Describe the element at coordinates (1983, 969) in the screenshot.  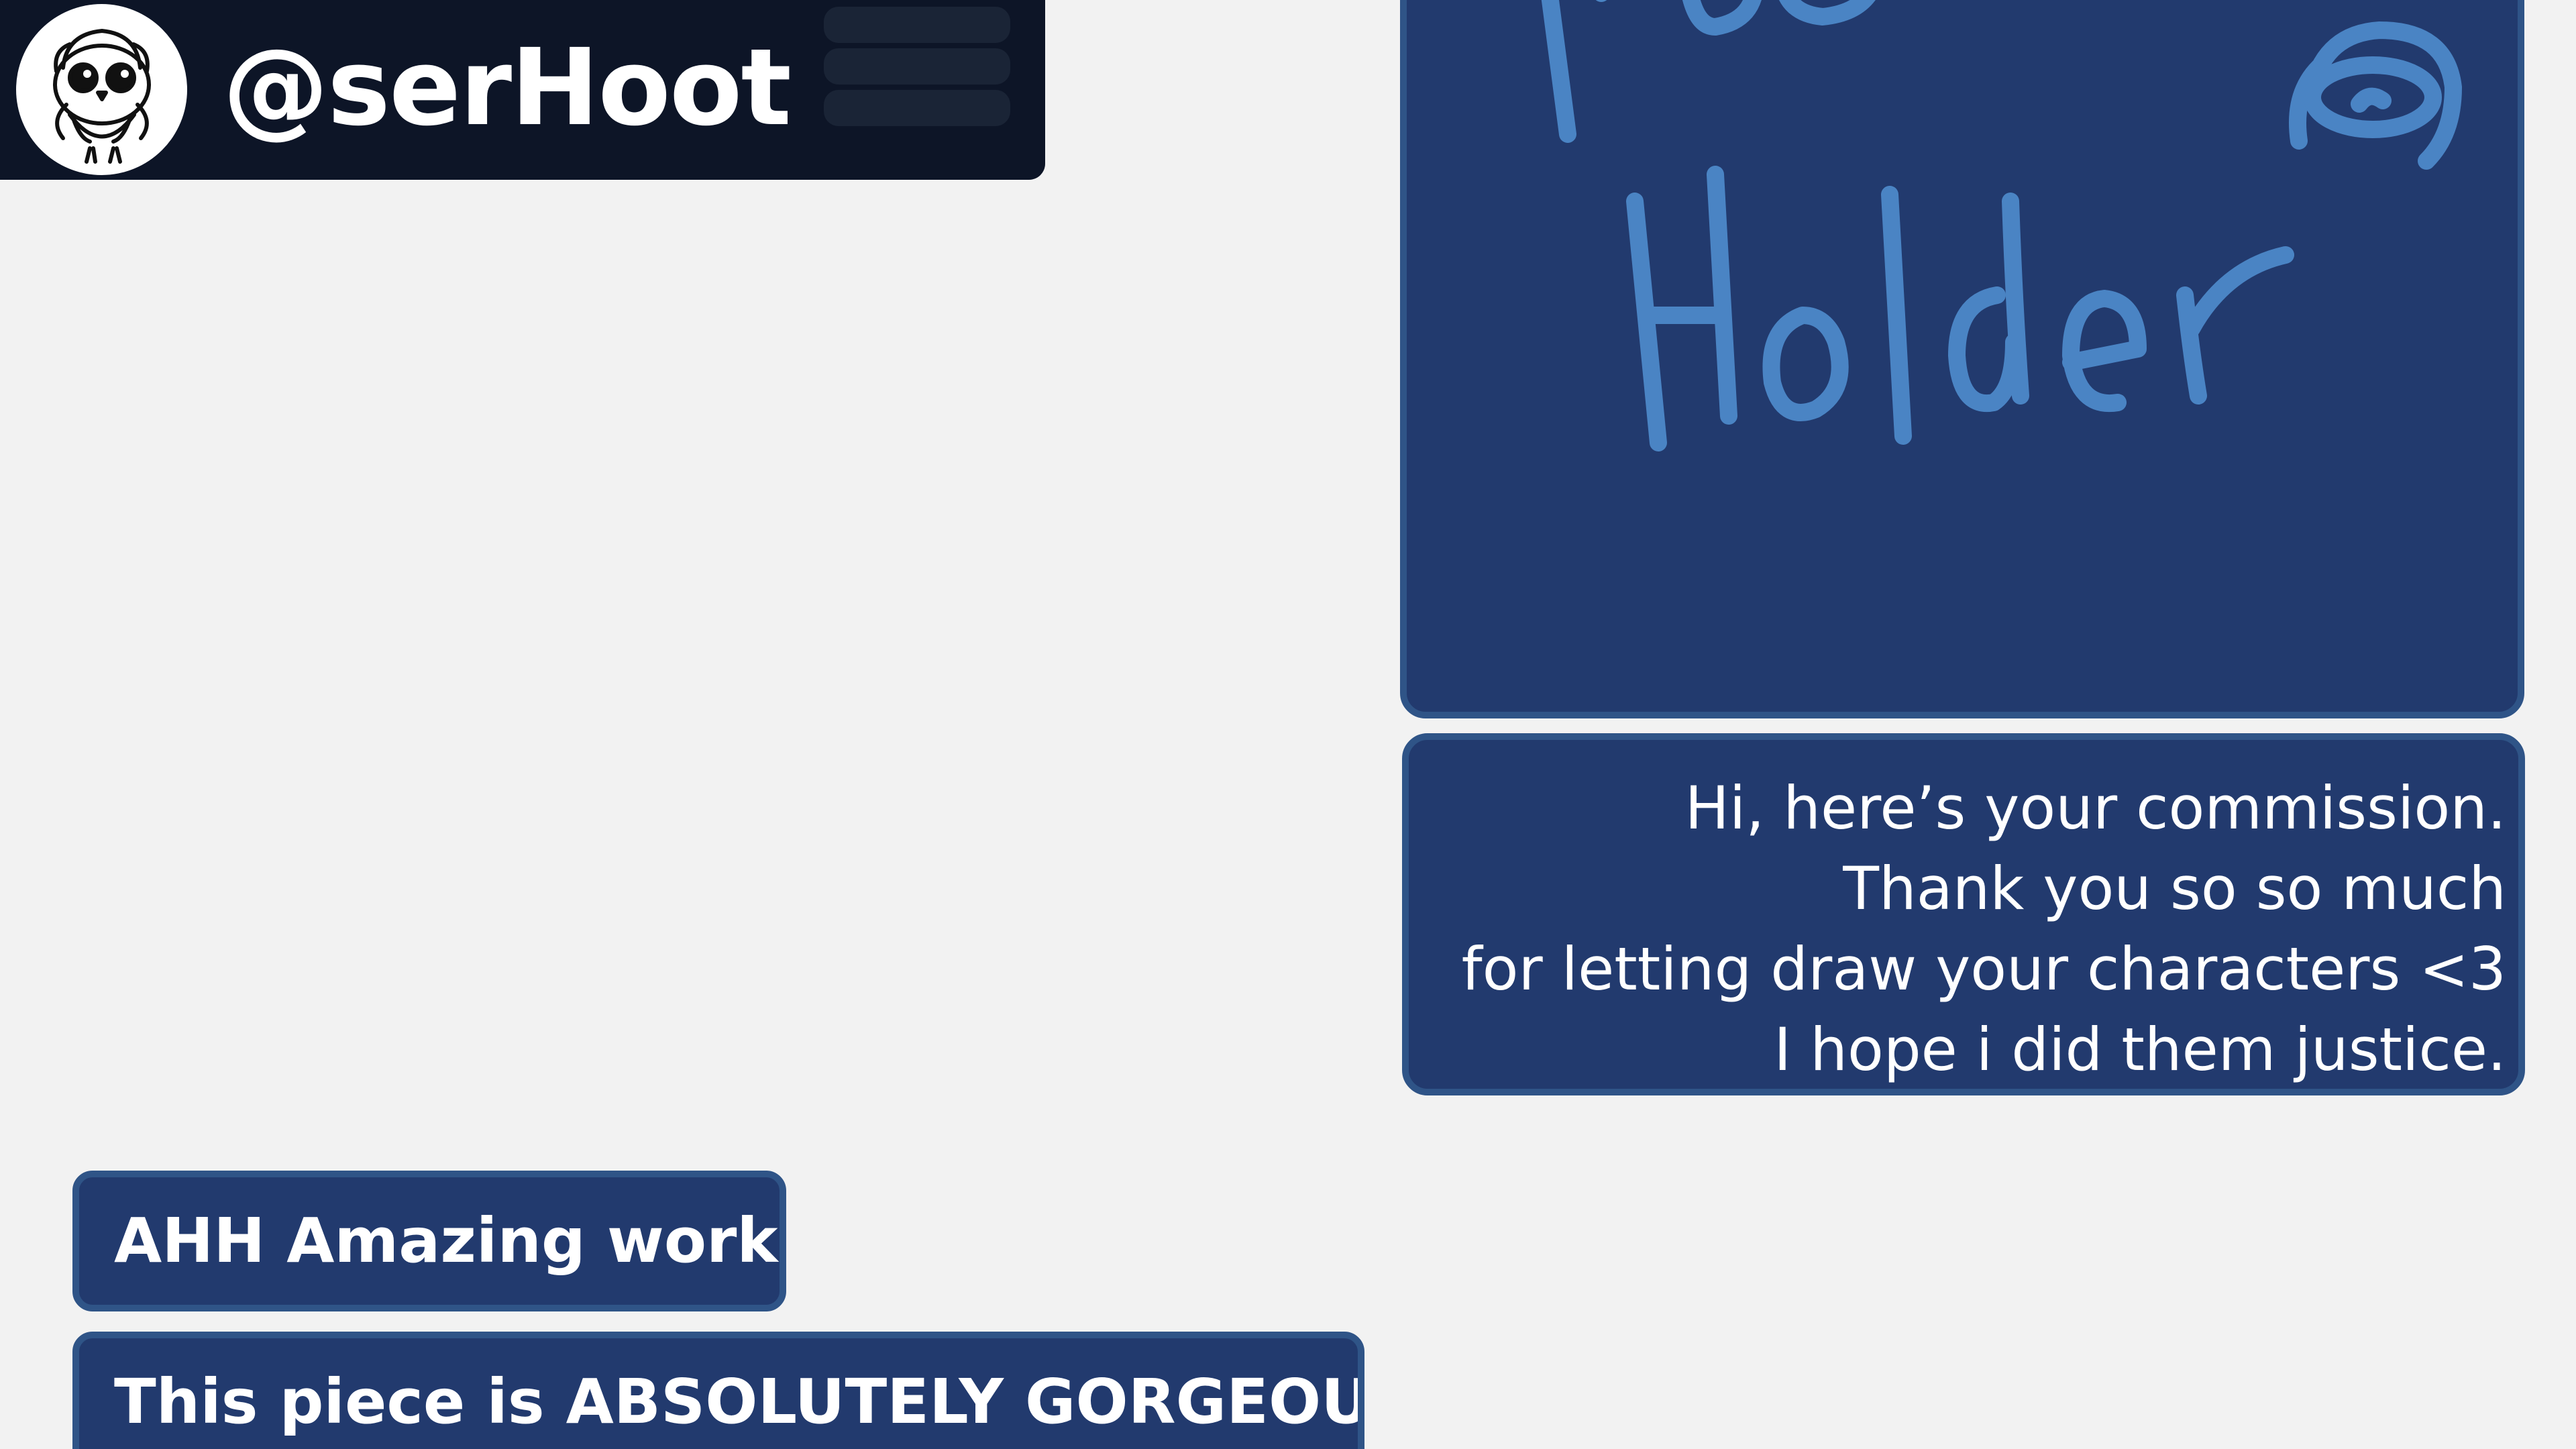
I see `message-line: for letting draw your characters <3` at that location.